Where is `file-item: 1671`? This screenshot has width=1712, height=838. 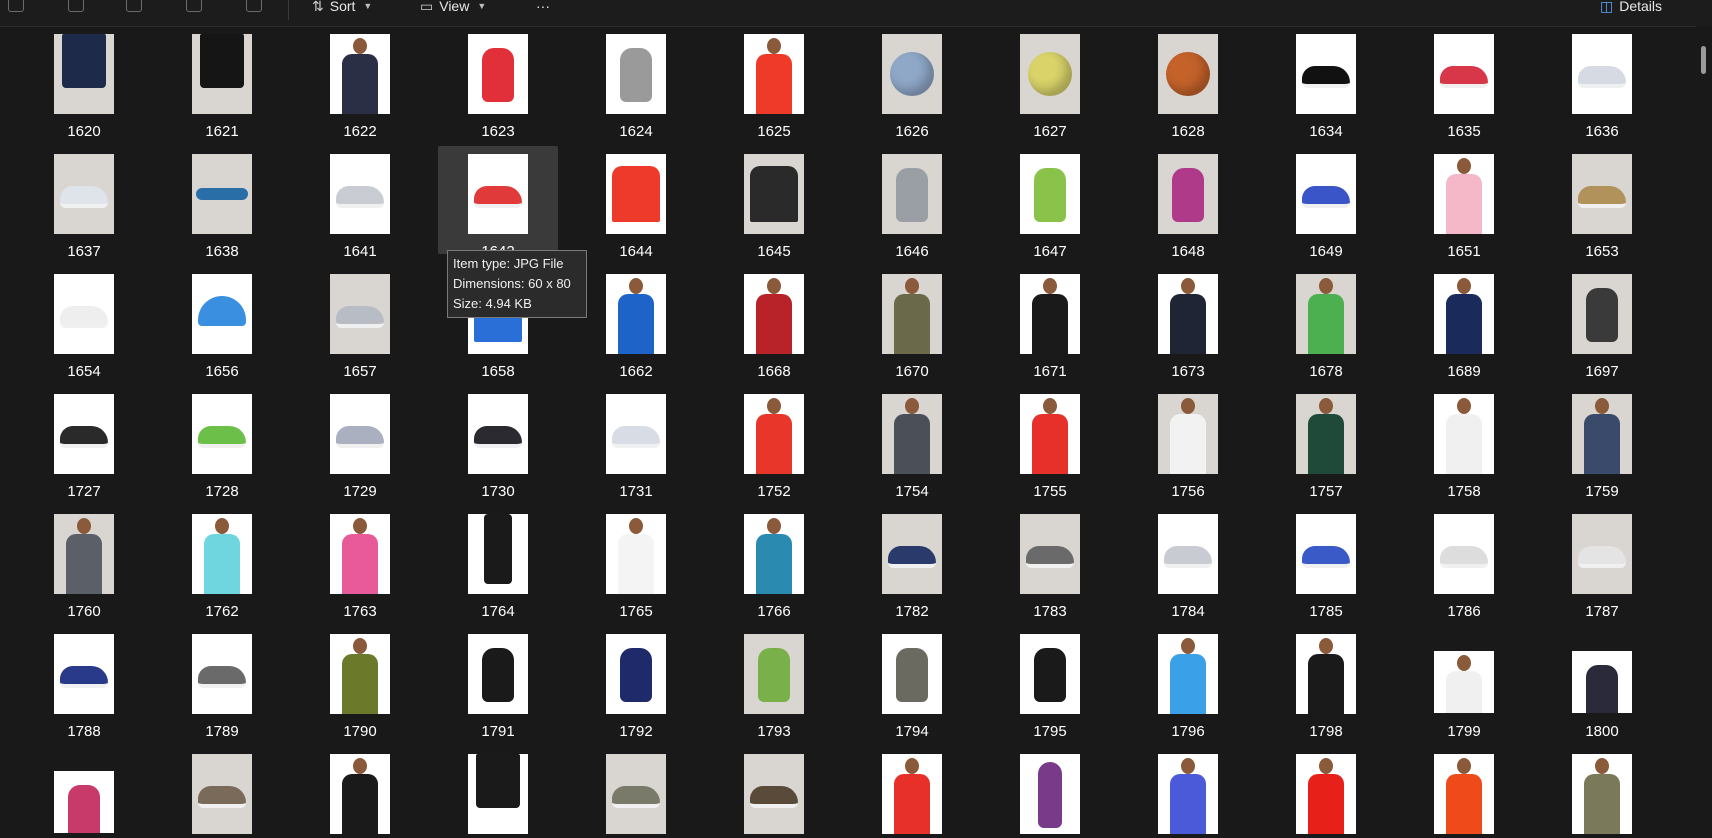
file-item: 1671 is located at coordinates (1050, 323).